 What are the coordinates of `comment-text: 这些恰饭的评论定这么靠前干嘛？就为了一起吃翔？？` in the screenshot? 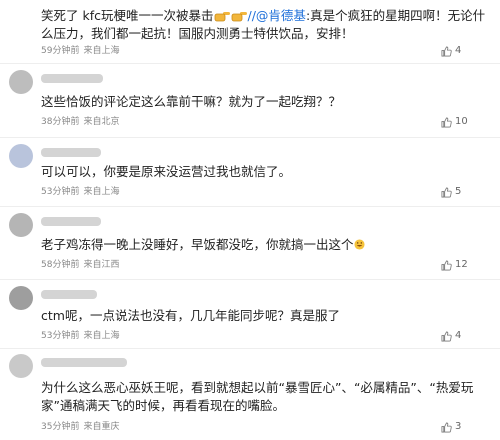 It's located at (191, 101).